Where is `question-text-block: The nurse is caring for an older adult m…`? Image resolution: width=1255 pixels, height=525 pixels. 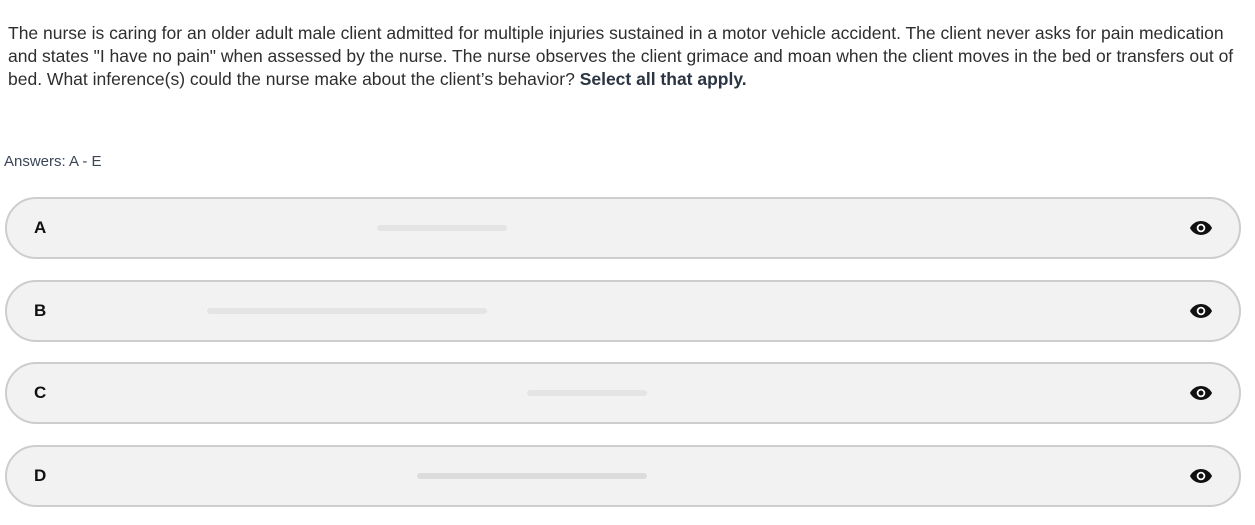 question-text-block: The nurse is caring for an older adult m… is located at coordinates (623, 56).